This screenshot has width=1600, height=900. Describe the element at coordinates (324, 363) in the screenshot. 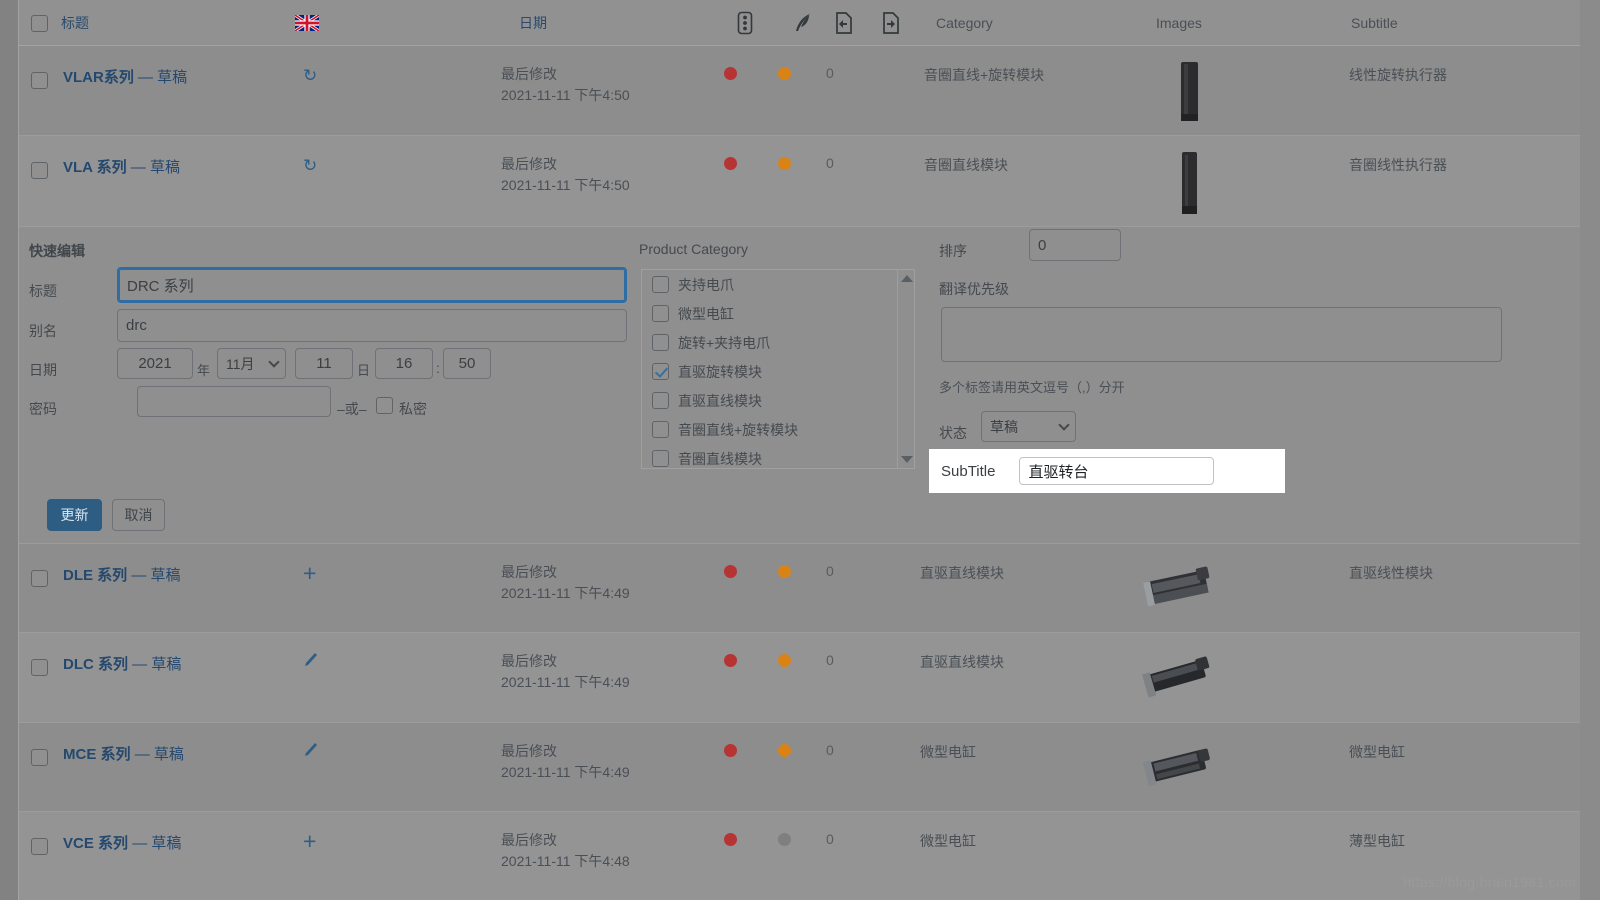

I see `quick-edit-day-input` at that location.